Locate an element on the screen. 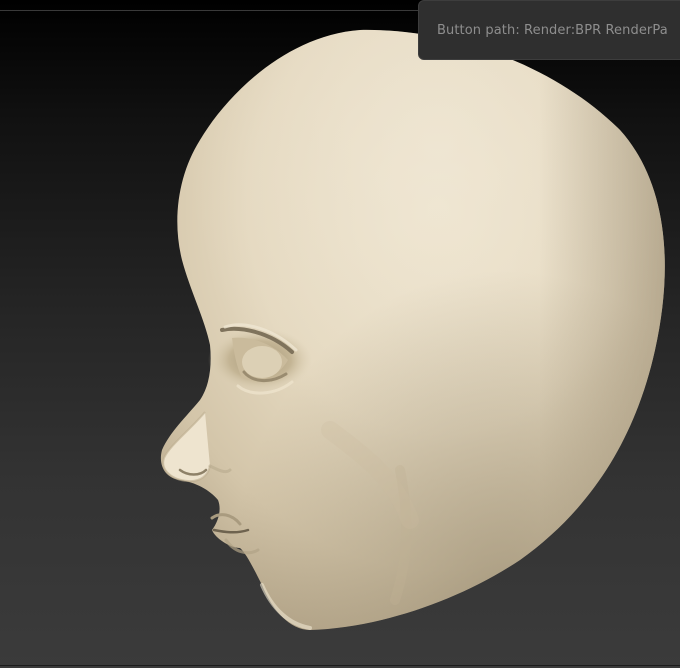 Image resolution: width=680 pixels, height=668 pixels. tooltip-panel: Button path: Render:BPR RenderPa is located at coordinates (549, 30).